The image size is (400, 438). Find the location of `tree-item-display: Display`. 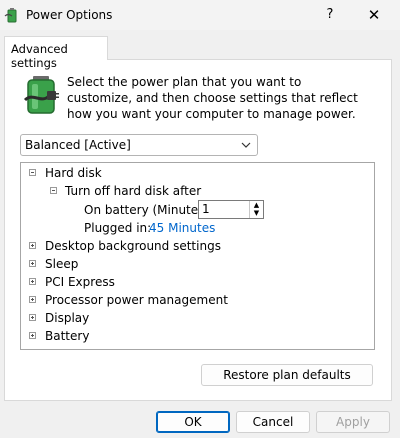

tree-item-display: Display is located at coordinates (196, 318).